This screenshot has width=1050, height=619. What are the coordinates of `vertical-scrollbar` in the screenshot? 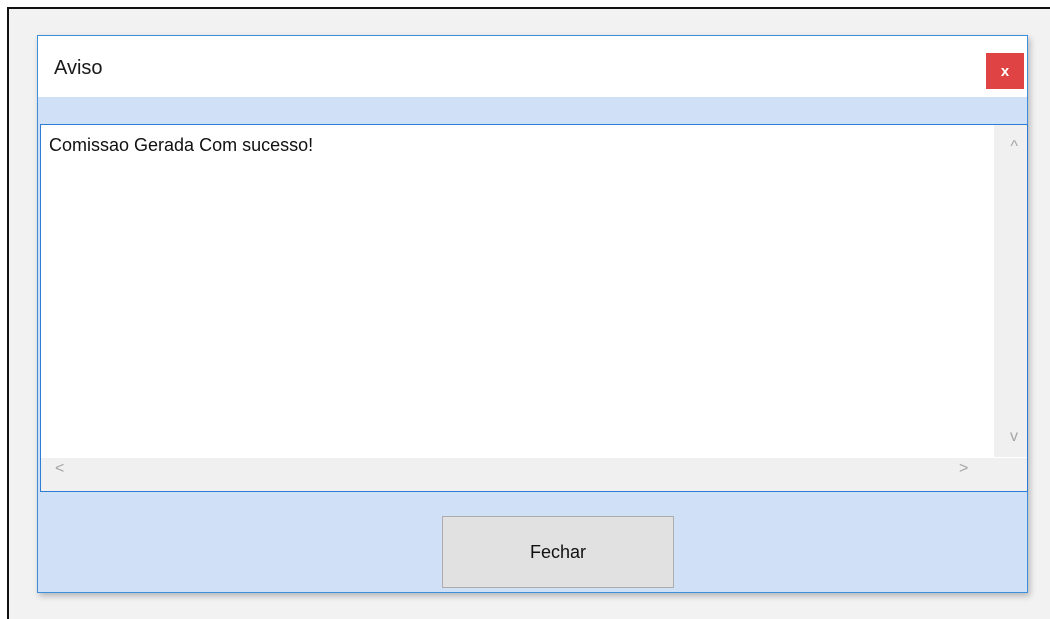 It's located at (1010, 291).